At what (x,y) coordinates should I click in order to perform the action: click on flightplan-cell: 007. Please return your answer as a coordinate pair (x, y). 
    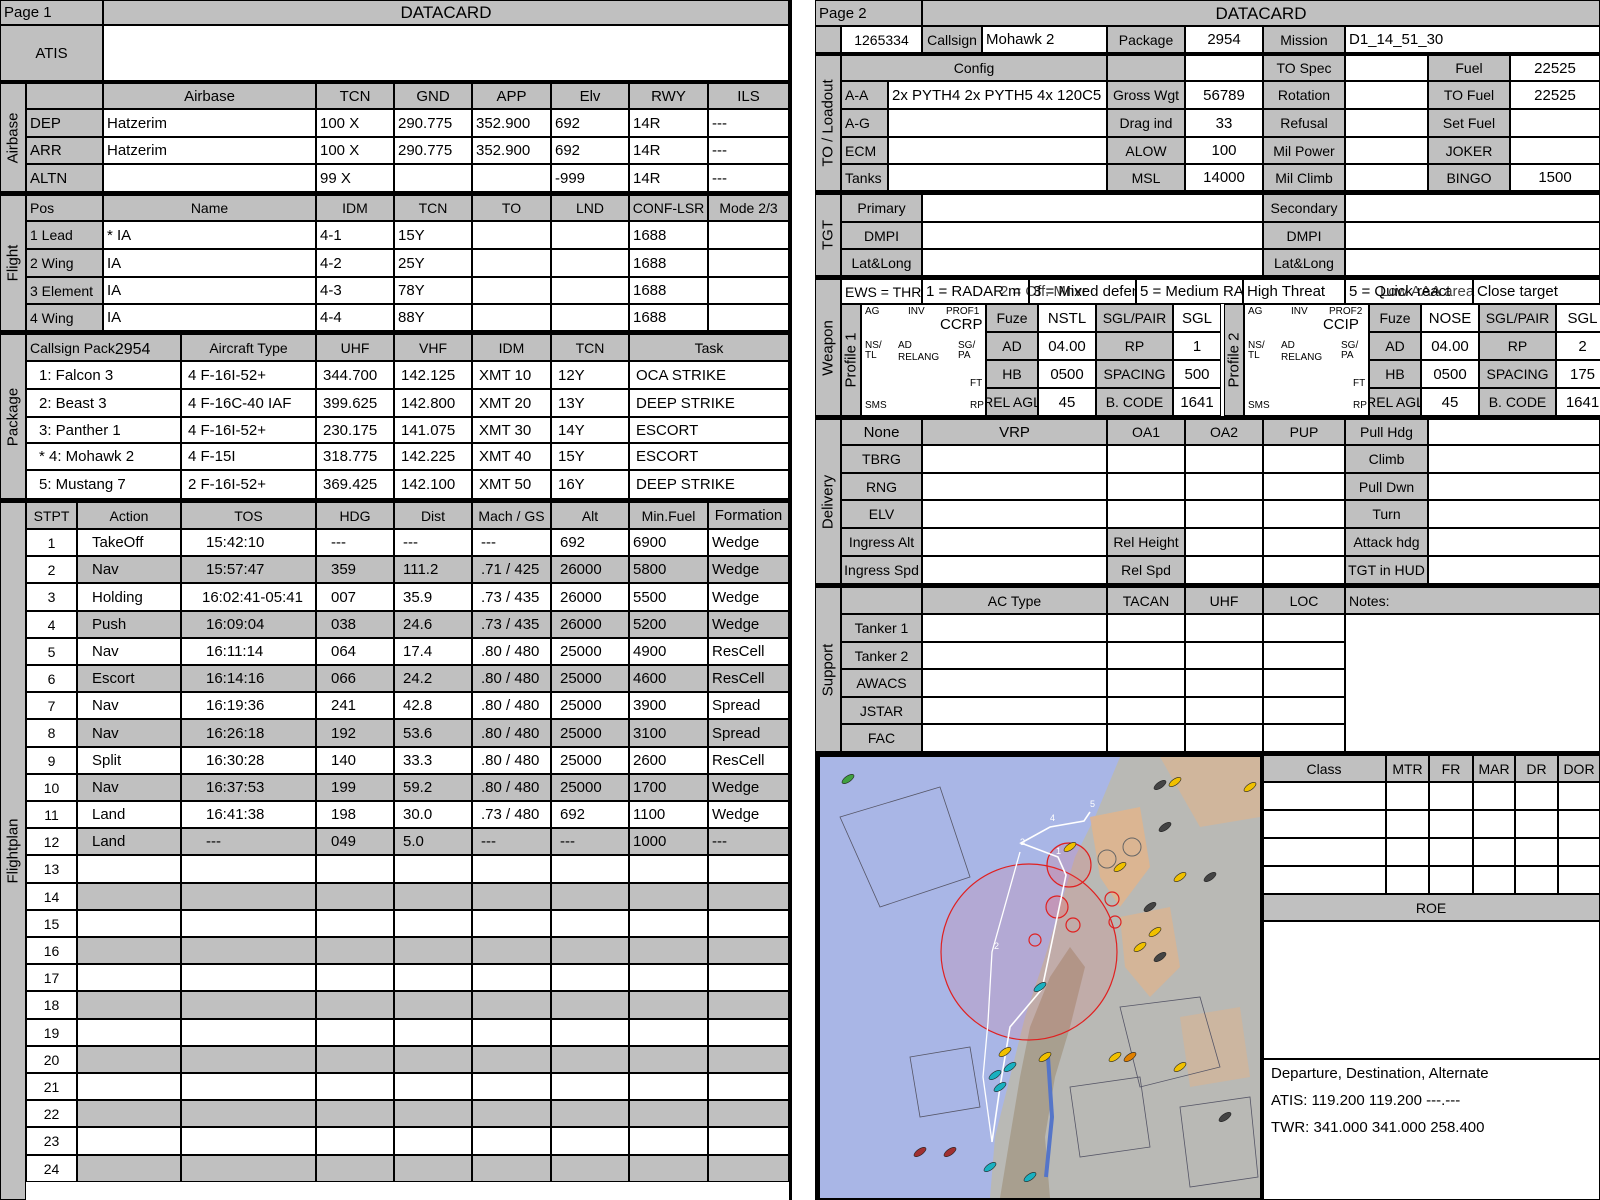
    Looking at the image, I should click on (355, 597).